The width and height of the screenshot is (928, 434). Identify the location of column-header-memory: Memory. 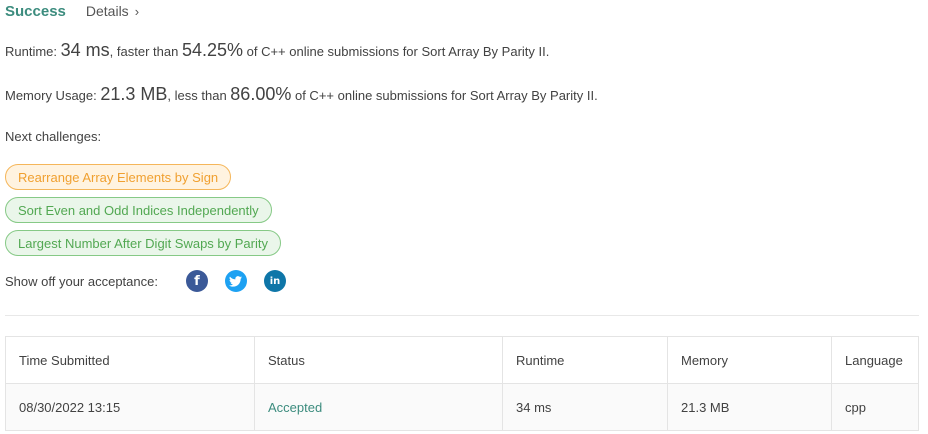
(749, 360).